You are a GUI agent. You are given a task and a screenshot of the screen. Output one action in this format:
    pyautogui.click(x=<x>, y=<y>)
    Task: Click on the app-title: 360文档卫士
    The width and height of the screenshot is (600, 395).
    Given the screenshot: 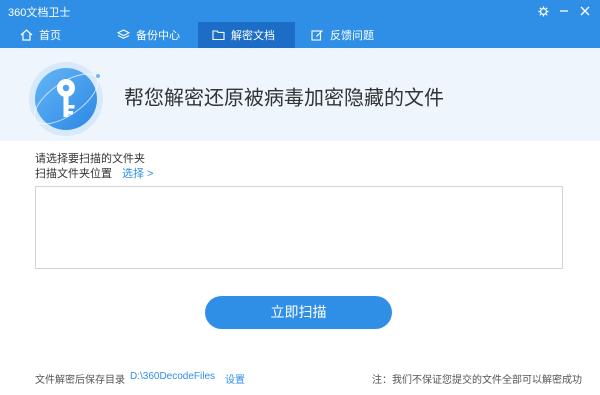 What is the action you would take?
    pyautogui.click(x=39, y=13)
    